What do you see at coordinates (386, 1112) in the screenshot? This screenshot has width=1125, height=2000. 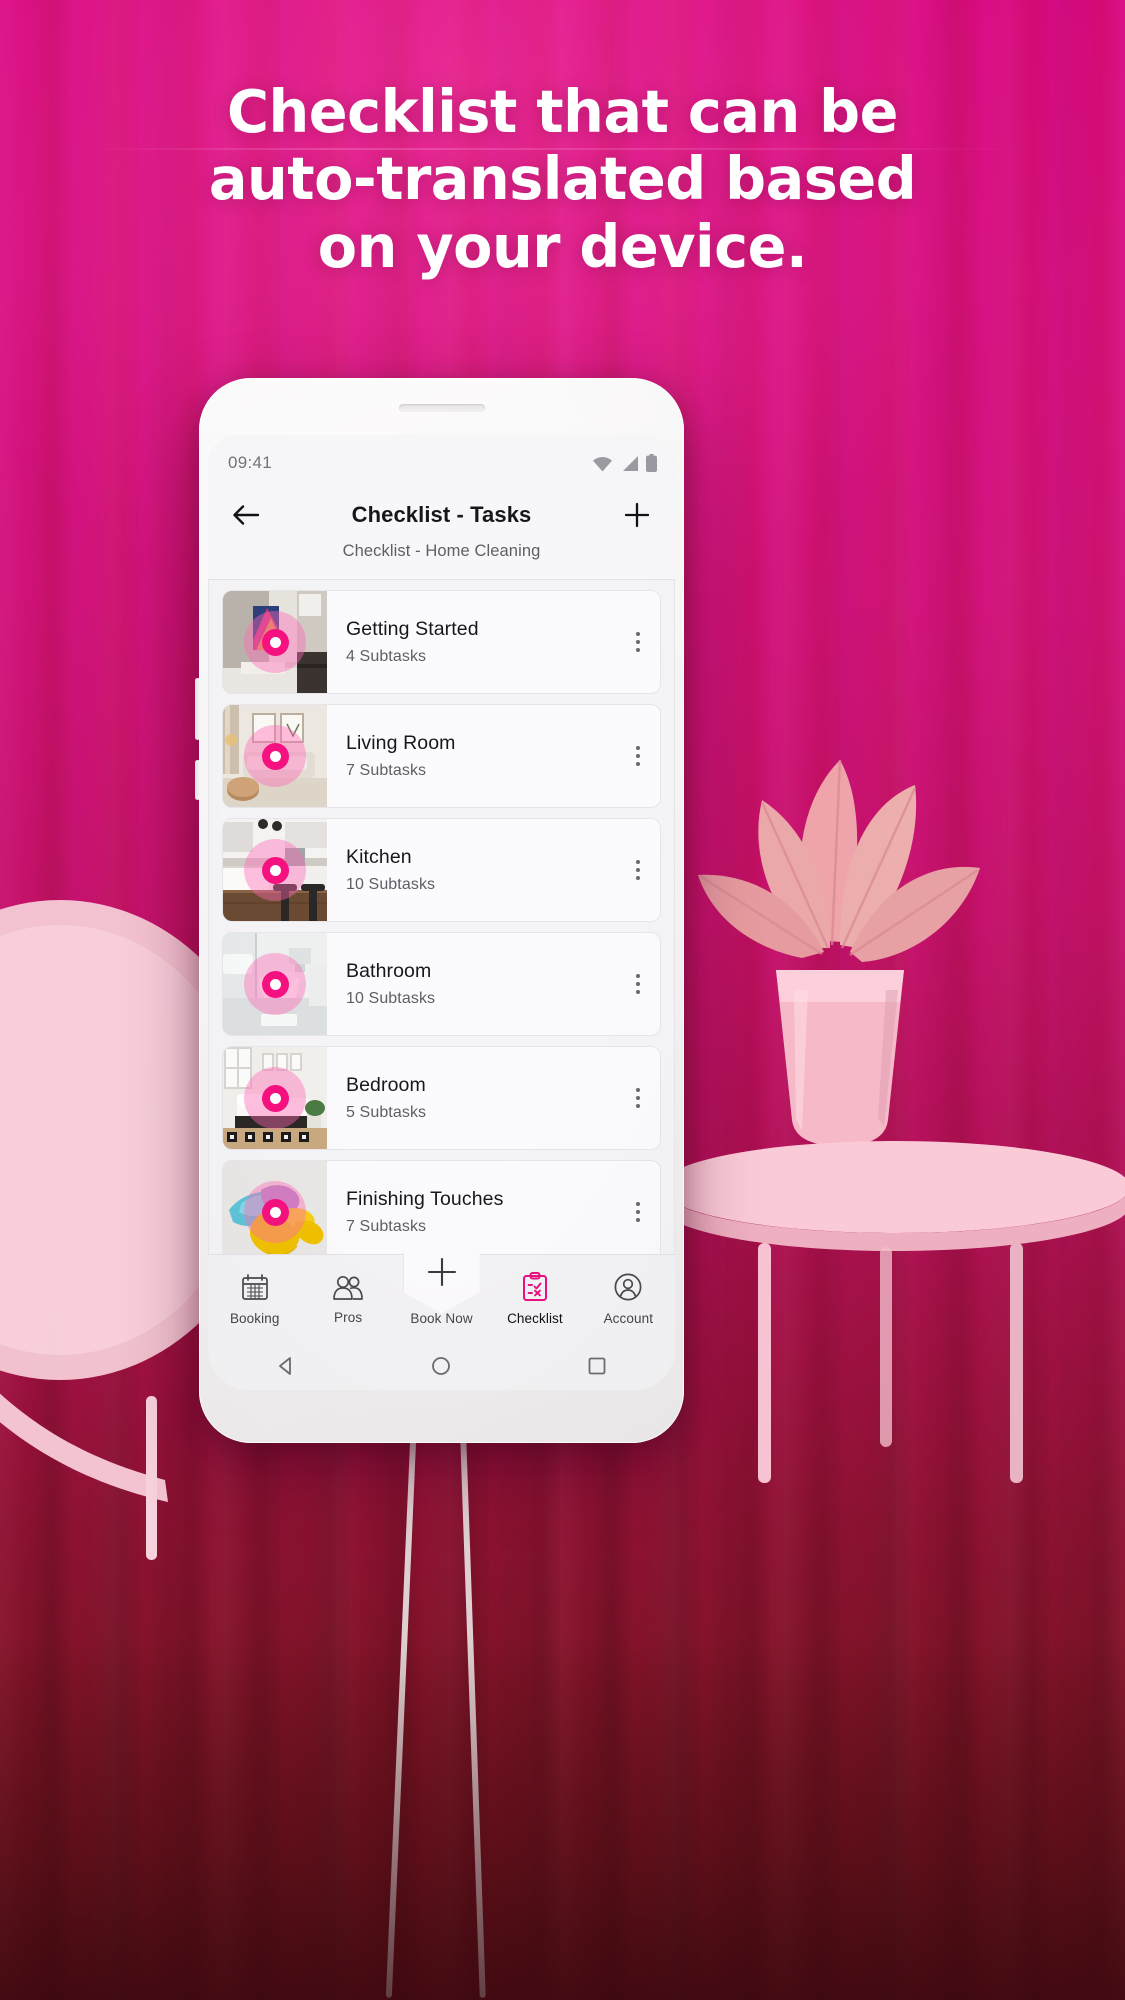 I see `task-subtask-count: 5 Subtasks` at bounding box center [386, 1112].